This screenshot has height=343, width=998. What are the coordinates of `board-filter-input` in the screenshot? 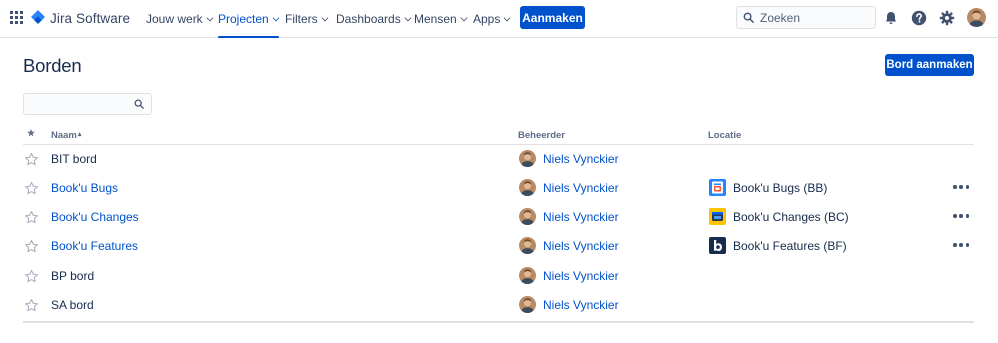 It's located at (74, 103).